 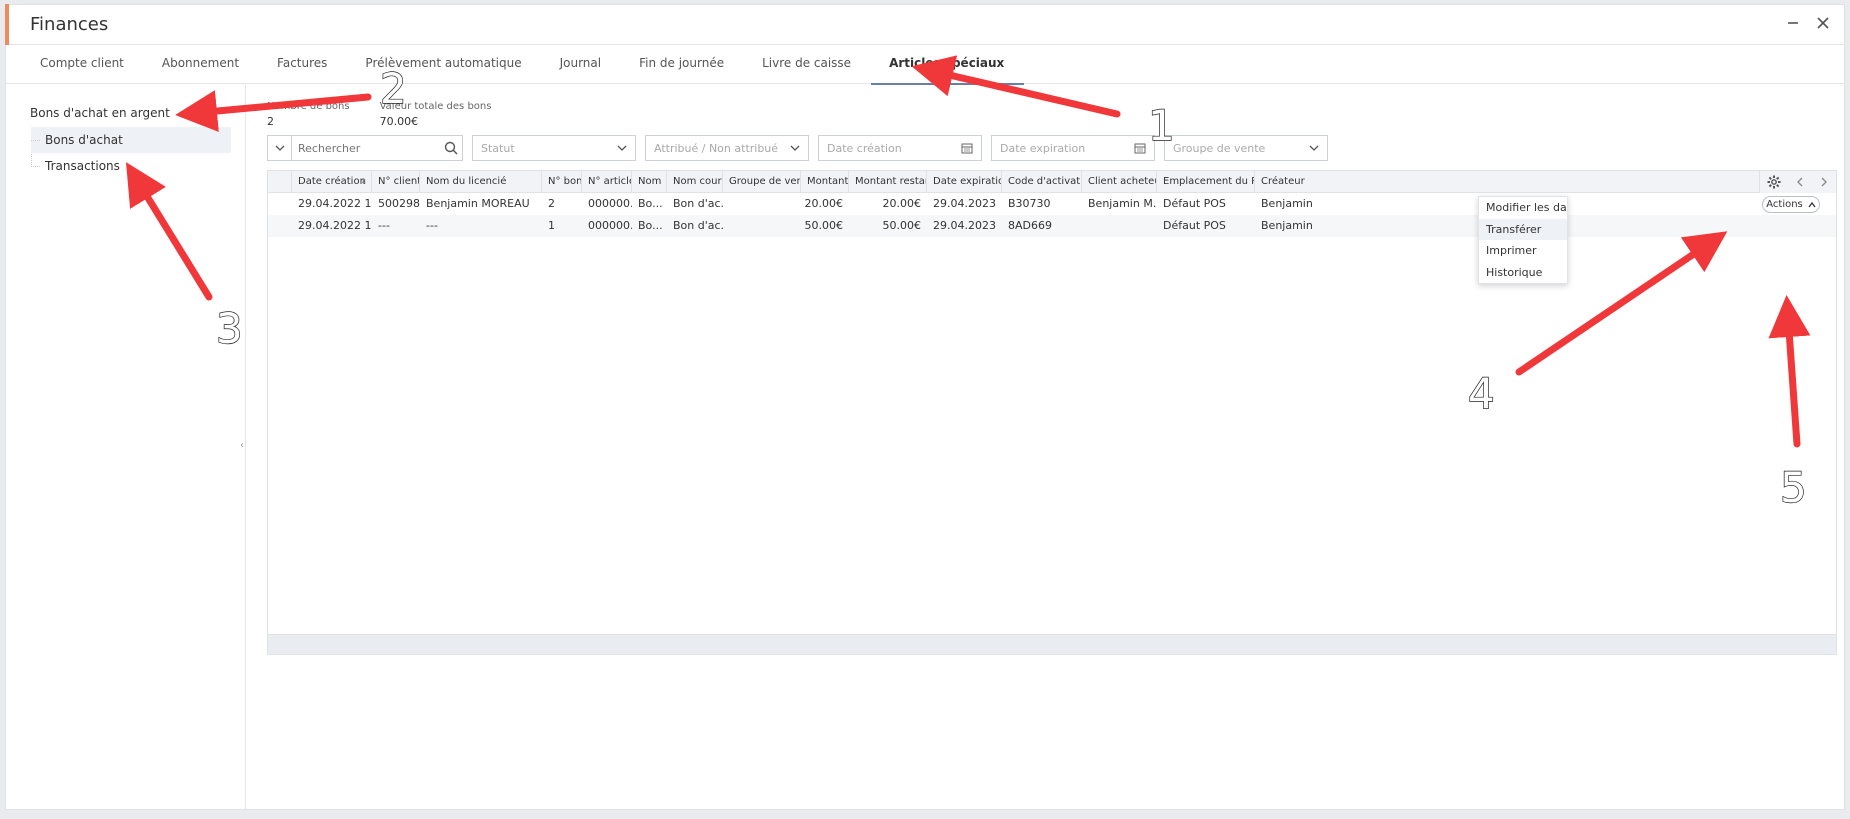 I want to click on gear-icon, so click(x=1774, y=182).